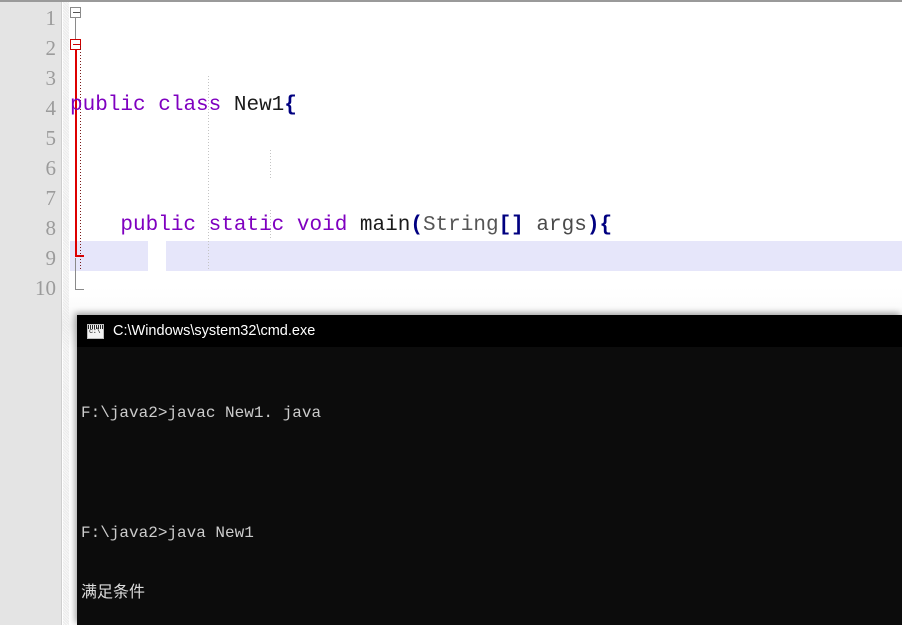 The width and height of the screenshot is (902, 625). I want to click on line-number: 10, so click(45, 288).